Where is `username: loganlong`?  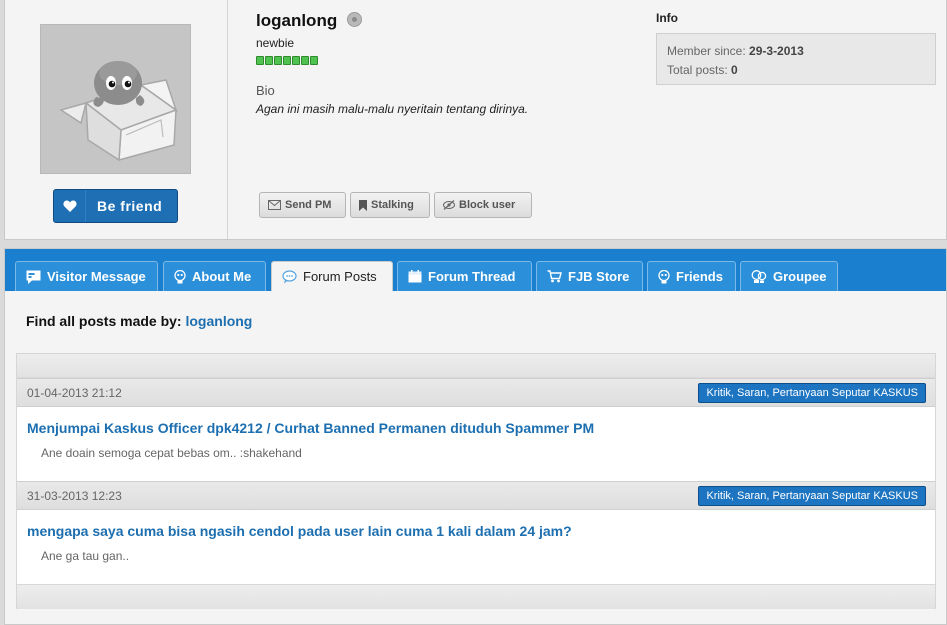
username: loganlong is located at coordinates (297, 20).